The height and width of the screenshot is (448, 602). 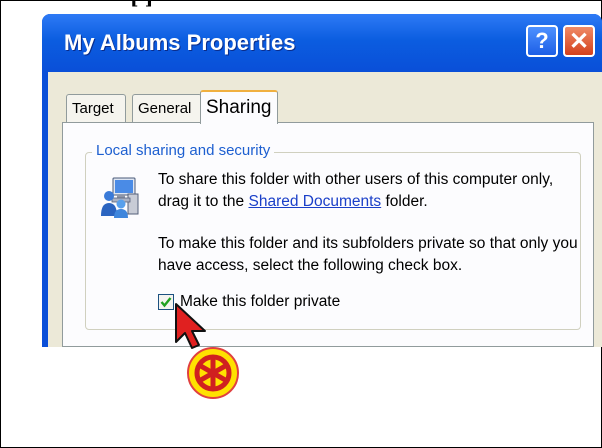 What do you see at coordinates (120, 197) in the screenshot?
I see `computer-users-icon` at bounding box center [120, 197].